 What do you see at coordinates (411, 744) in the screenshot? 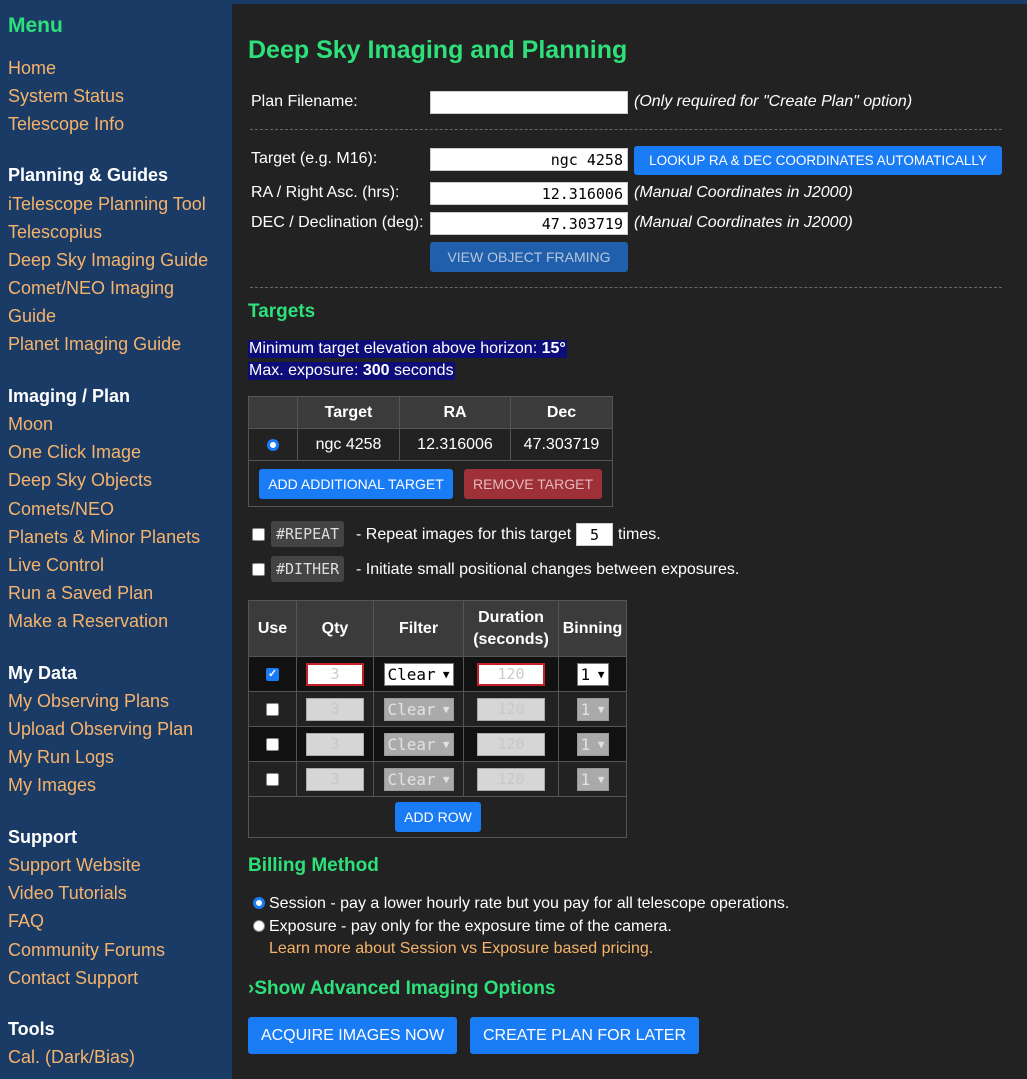
I see `filter-select-value: Clear` at bounding box center [411, 744].